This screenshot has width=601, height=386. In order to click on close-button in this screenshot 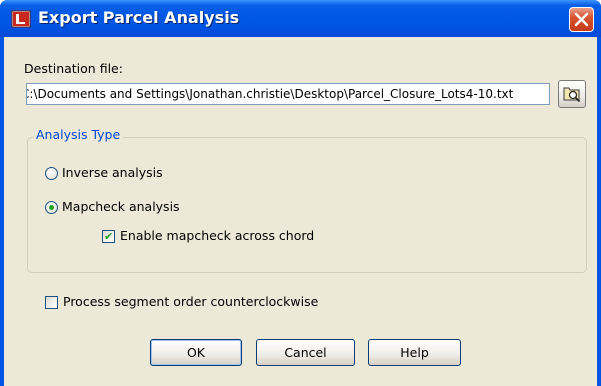, I will do `click(581, 19)`.